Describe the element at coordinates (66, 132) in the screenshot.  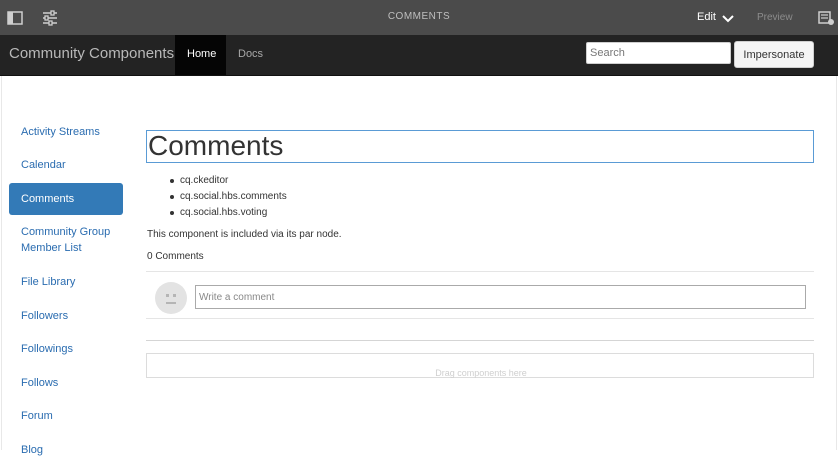
I see `sidebar-item-activity-streams: Activity Streams` at that location.